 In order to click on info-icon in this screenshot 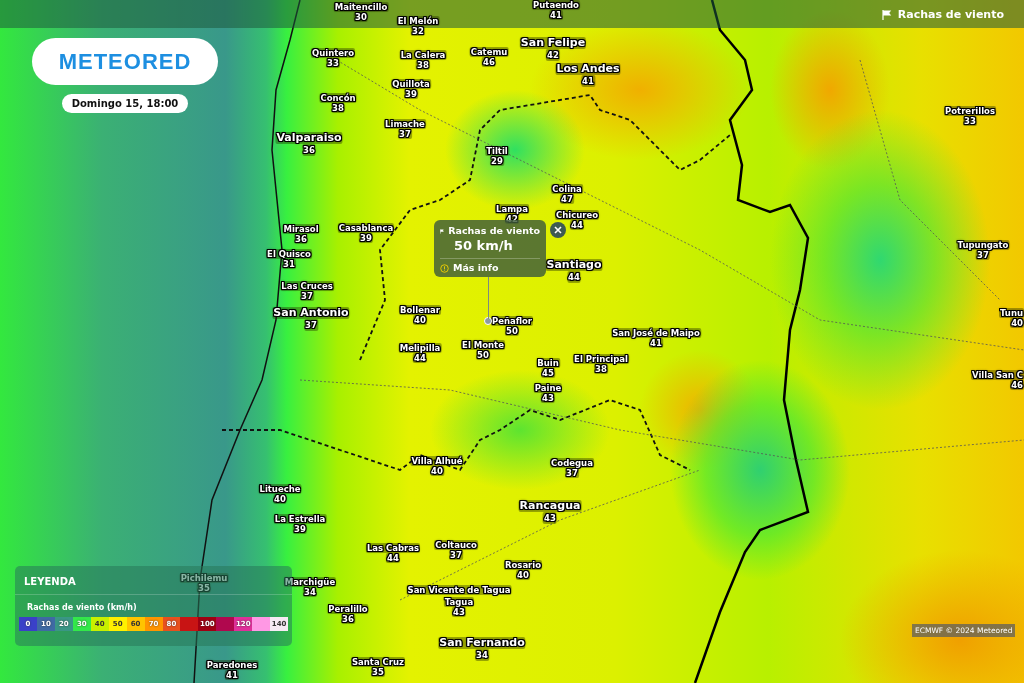, I will do `click(444, 268)`.